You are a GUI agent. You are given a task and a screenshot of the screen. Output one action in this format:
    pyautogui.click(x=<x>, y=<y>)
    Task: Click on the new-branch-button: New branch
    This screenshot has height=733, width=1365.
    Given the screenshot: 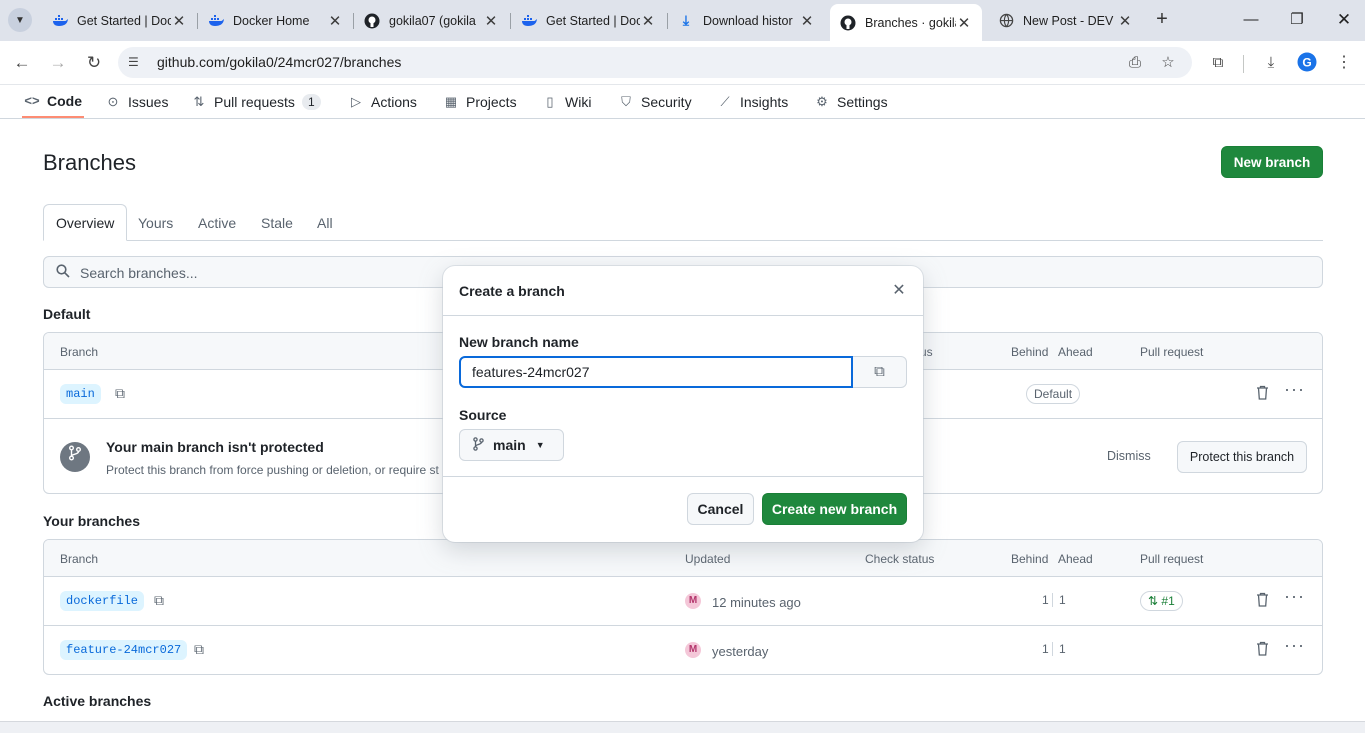 What is the action you would take?
    pyautogui.click(x=1272, y=162)
    